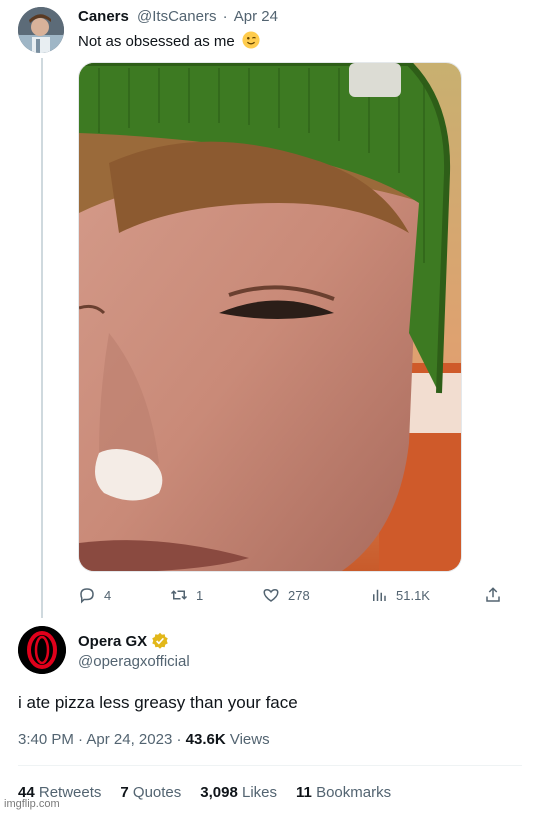 Image resolution: width=536 pixels, height=814 pixels. I want to click on retweet-count: 1, so click(200, 595).